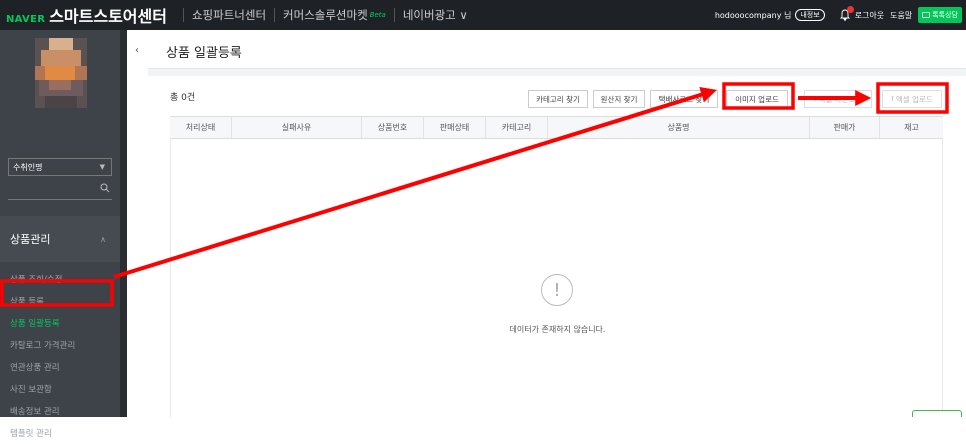  What do you see at coordinates (60, 239) in the screenshot?
I see `menu-section-product-management: 상품관리 ∧` at bounding box center [60, 239].